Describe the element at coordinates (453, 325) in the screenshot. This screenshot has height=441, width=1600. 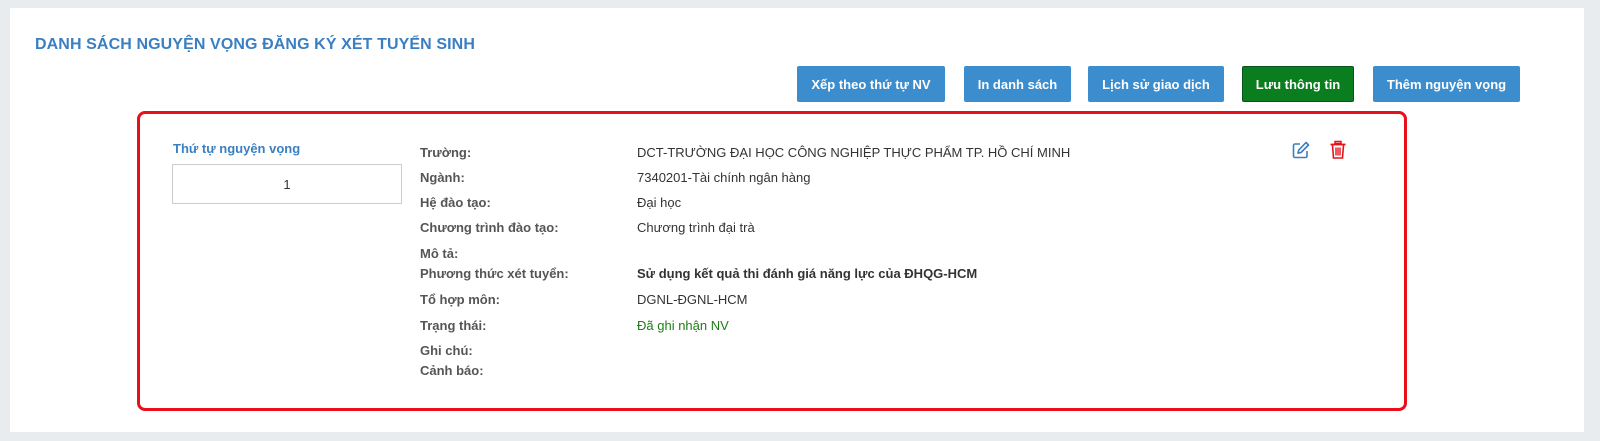
I see `status-label: Trạng thái:` at that location.